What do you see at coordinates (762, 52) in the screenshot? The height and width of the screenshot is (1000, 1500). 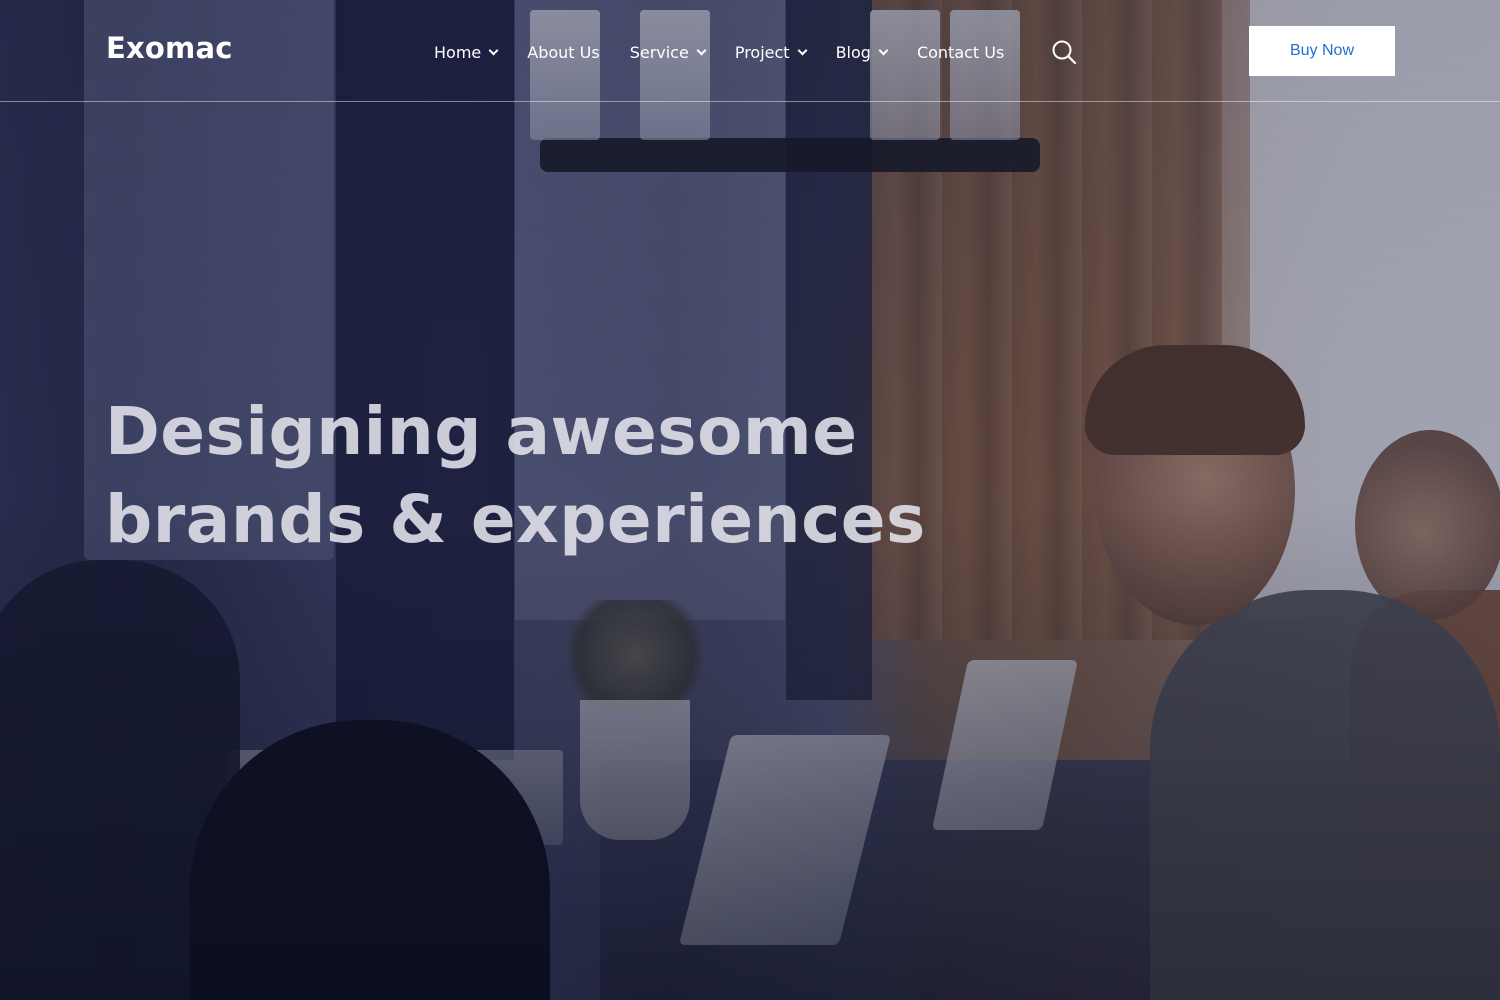 I see `nav-item-label: Project` at bounding box center [762, 52].